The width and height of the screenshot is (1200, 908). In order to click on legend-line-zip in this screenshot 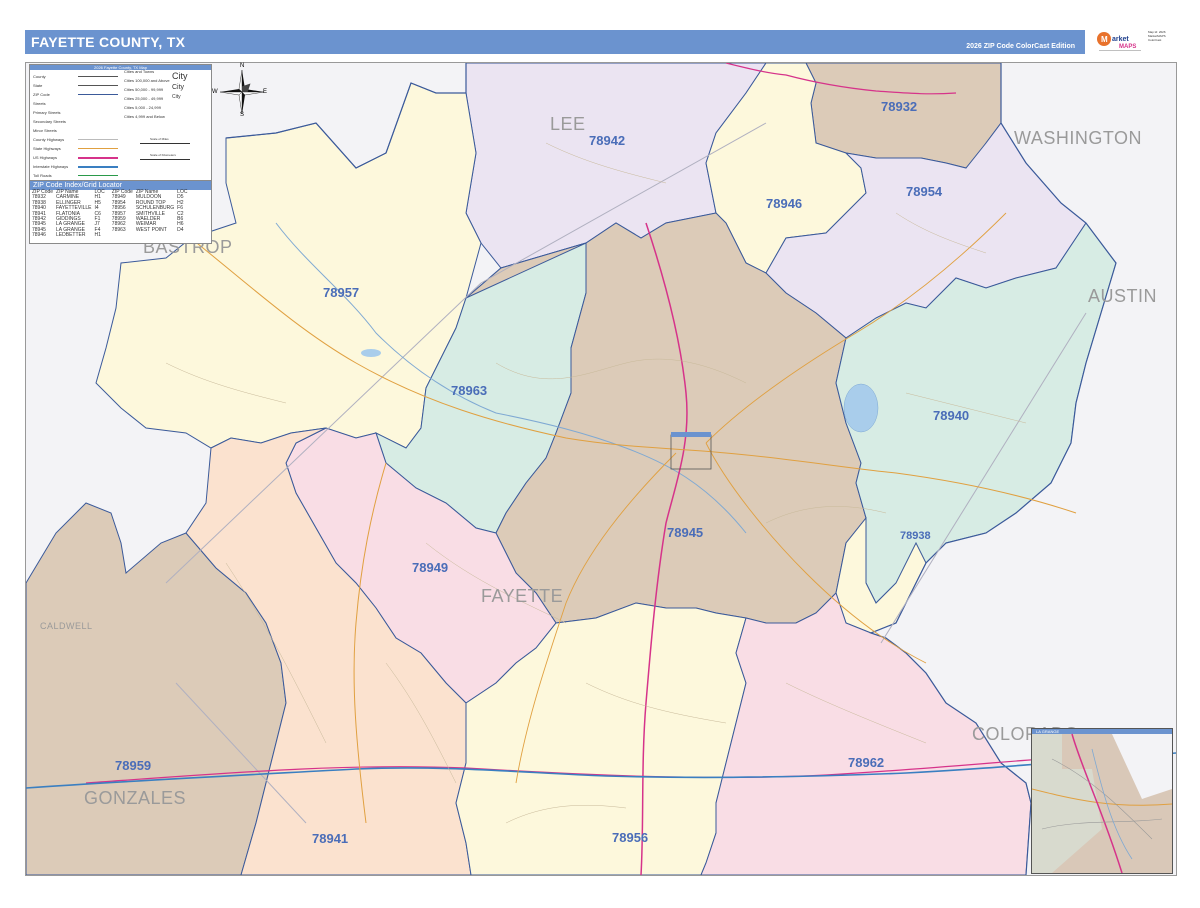, I will do `click(98, 94)`.